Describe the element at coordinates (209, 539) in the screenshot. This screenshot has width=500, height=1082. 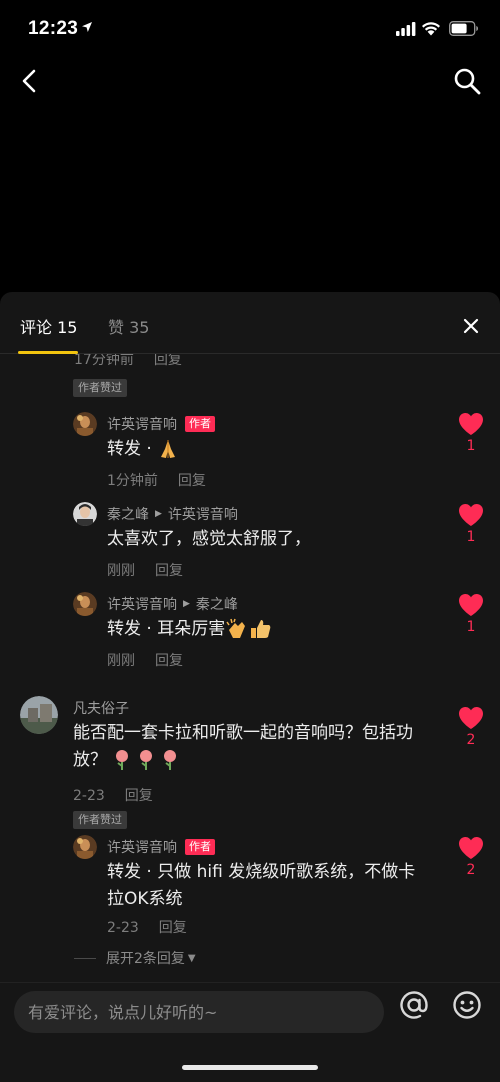
I see `comment-text: 太喜欢了，感觉太舒服了，` at that location.